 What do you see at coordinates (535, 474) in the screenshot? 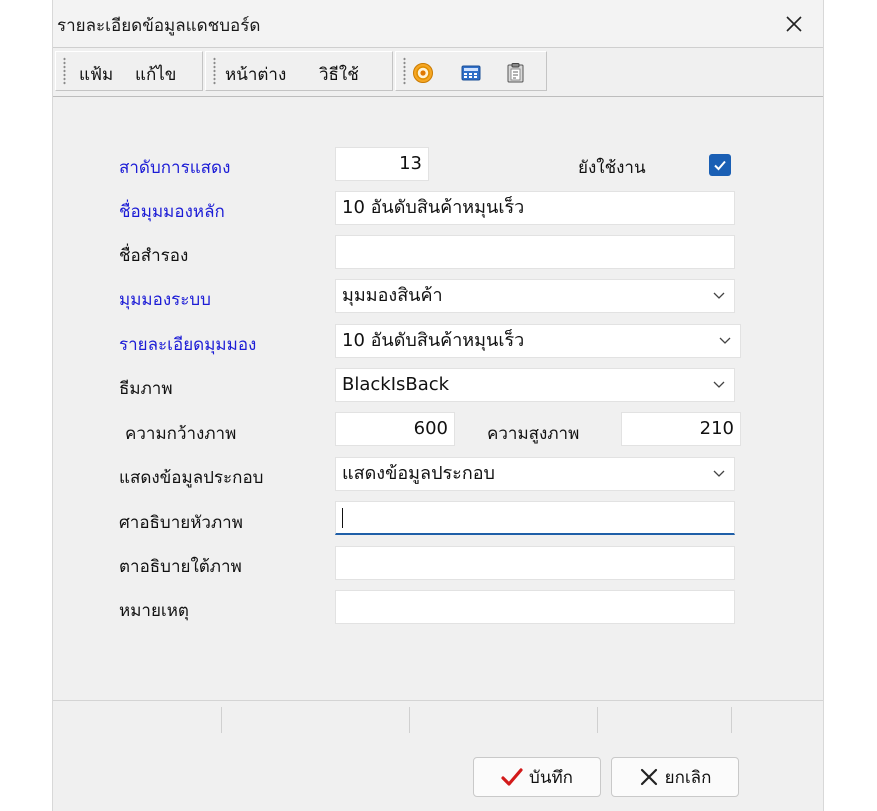
I see `show-info-select: แสดงข้อมูลประกอบ` at bounding box center [535, 474].